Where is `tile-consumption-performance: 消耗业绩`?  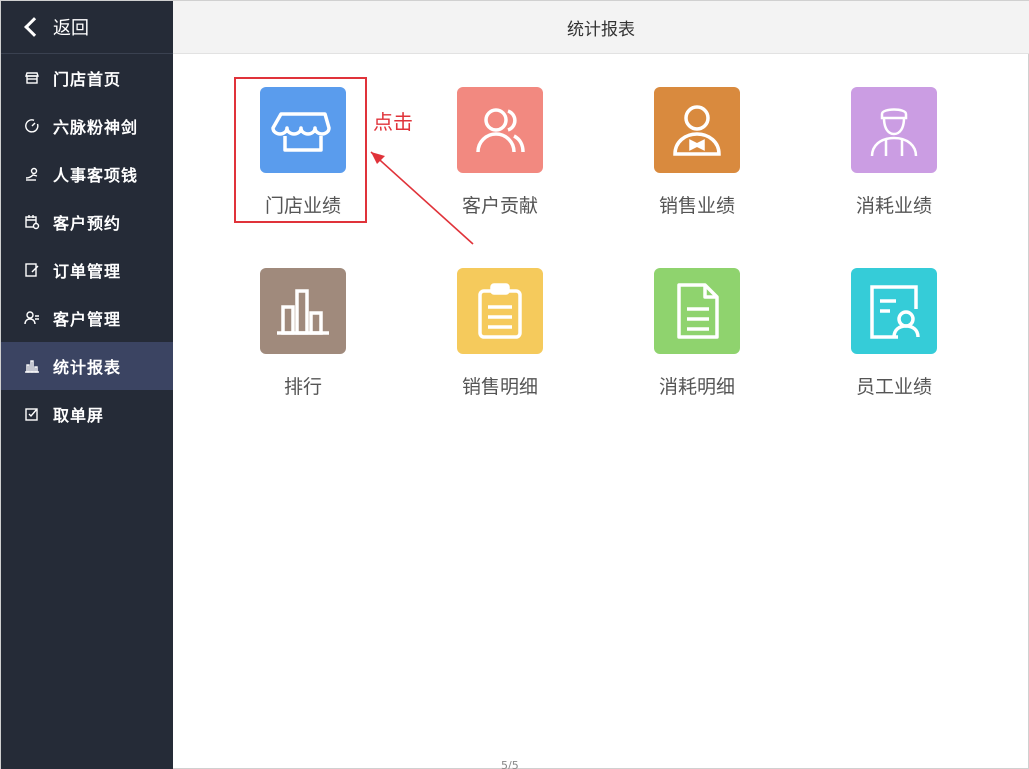
tile-consumption-performance: 消耗业绩 is located at coordinates (894, 162).